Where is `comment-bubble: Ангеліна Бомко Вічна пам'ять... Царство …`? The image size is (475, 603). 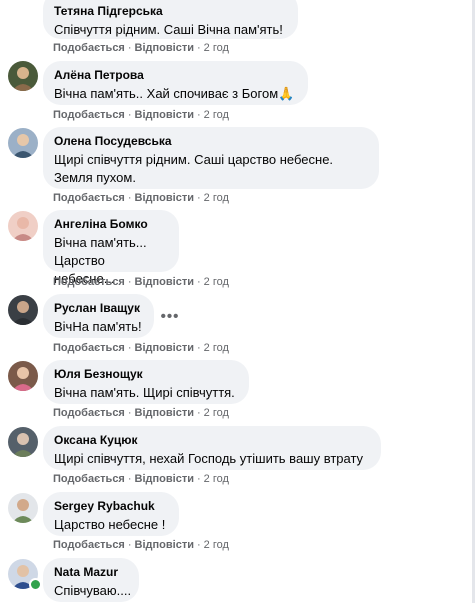
comment-bubble: Ангеліна Бомко Вічна пам'ять... Царство … is located at coordinates (111, 248).